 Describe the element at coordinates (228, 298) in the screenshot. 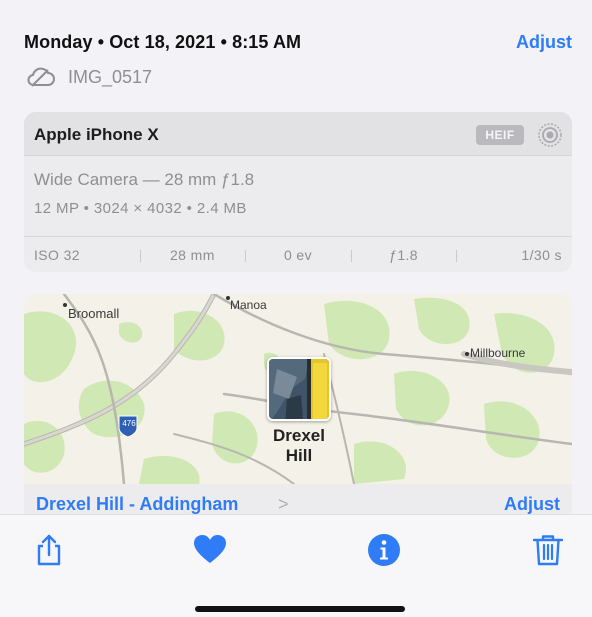

I see `map-dot-manoa` at that location.